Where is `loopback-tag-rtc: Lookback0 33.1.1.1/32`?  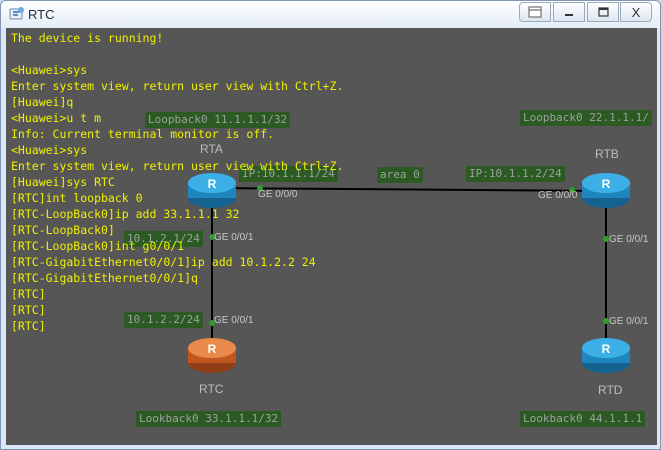 loopback-tag-rtc: Lookback0 33.1.1.1/32 is located at coordinates (209, 419).